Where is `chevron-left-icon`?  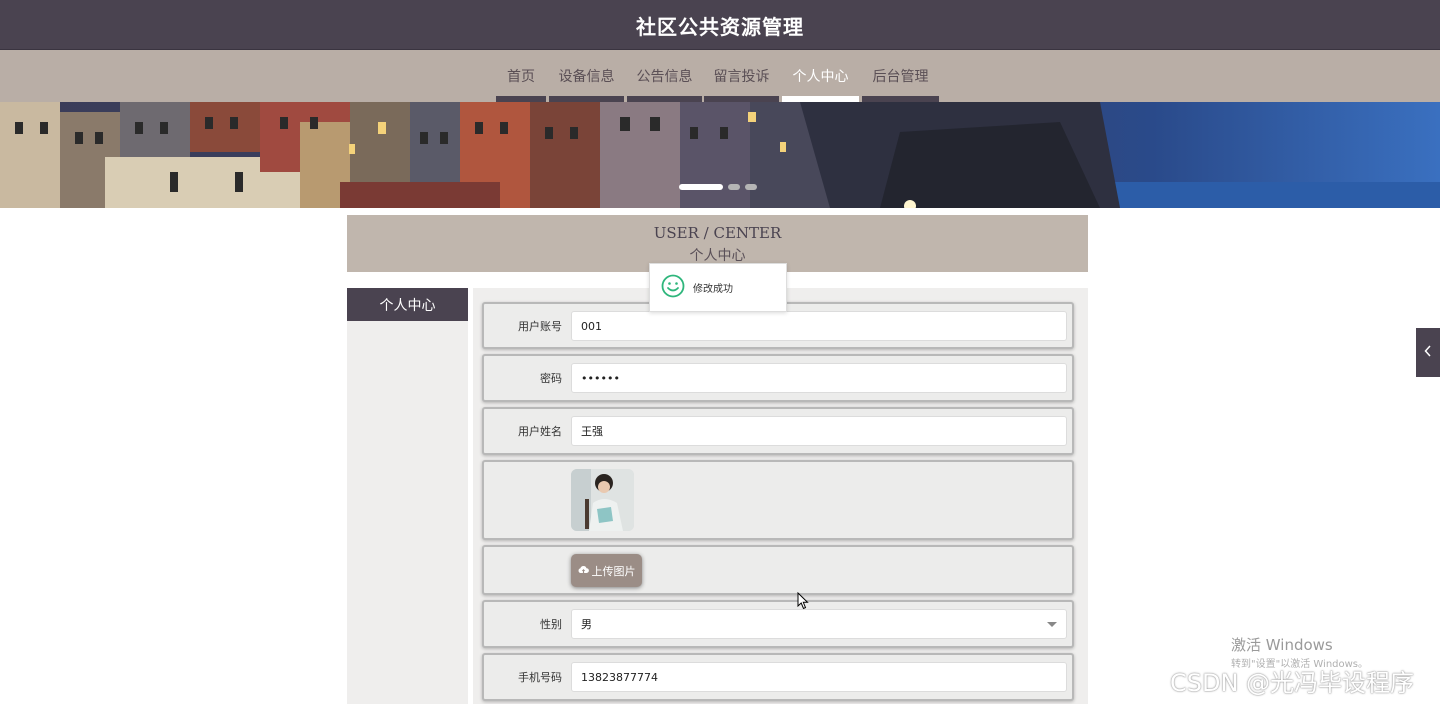
chevron-left-icon is located at coordinates (1428, 352).